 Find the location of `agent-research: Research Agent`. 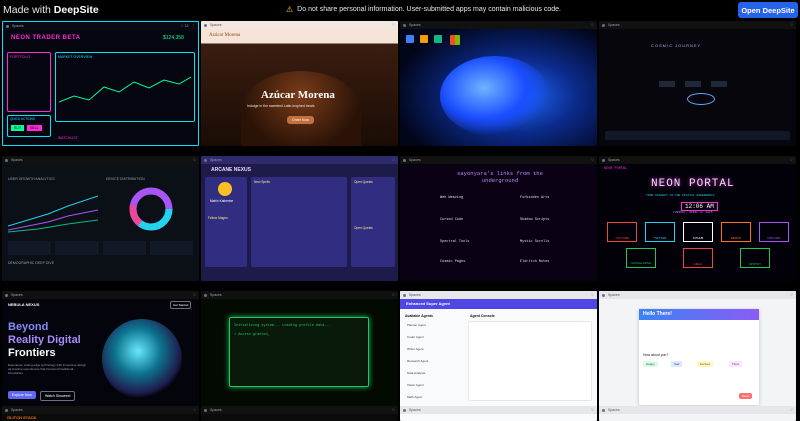

agent-research: Research Agent is located at coordinates (417, 361).